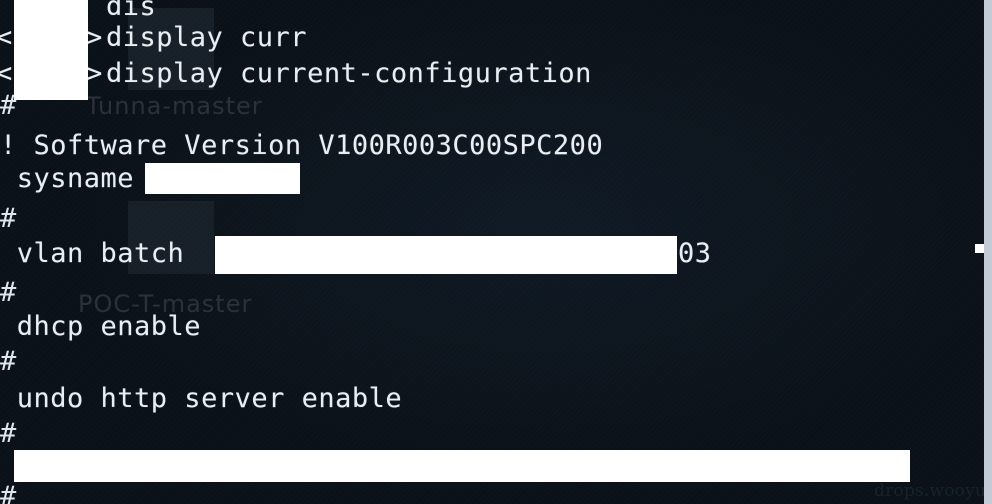  What do you see at coordinates (6, 37) in the screenshot?
I see `prompt-angle-icon-1: <` at bounding box center [6, 37].